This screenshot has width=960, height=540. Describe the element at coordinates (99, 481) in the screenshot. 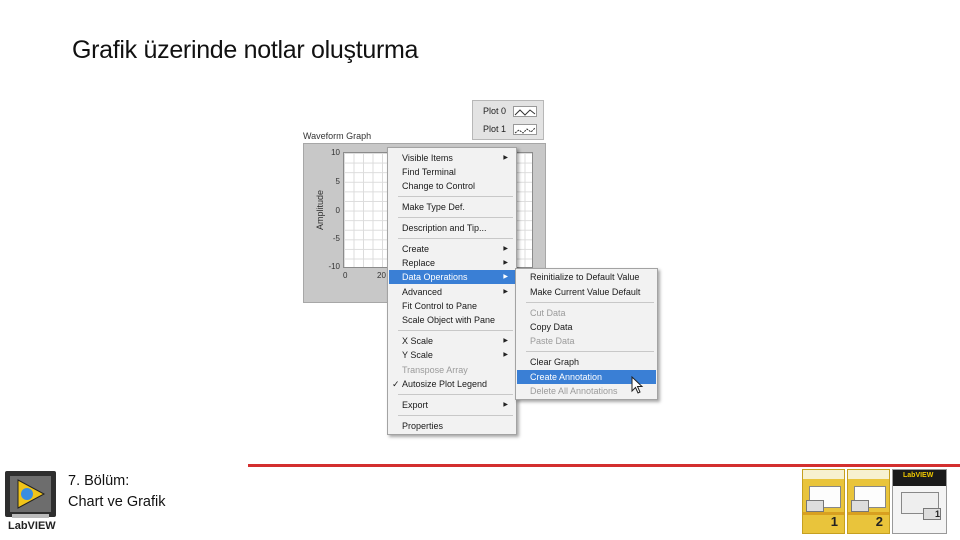

I see `chapter-number: 7. Bölüm:` at that location.